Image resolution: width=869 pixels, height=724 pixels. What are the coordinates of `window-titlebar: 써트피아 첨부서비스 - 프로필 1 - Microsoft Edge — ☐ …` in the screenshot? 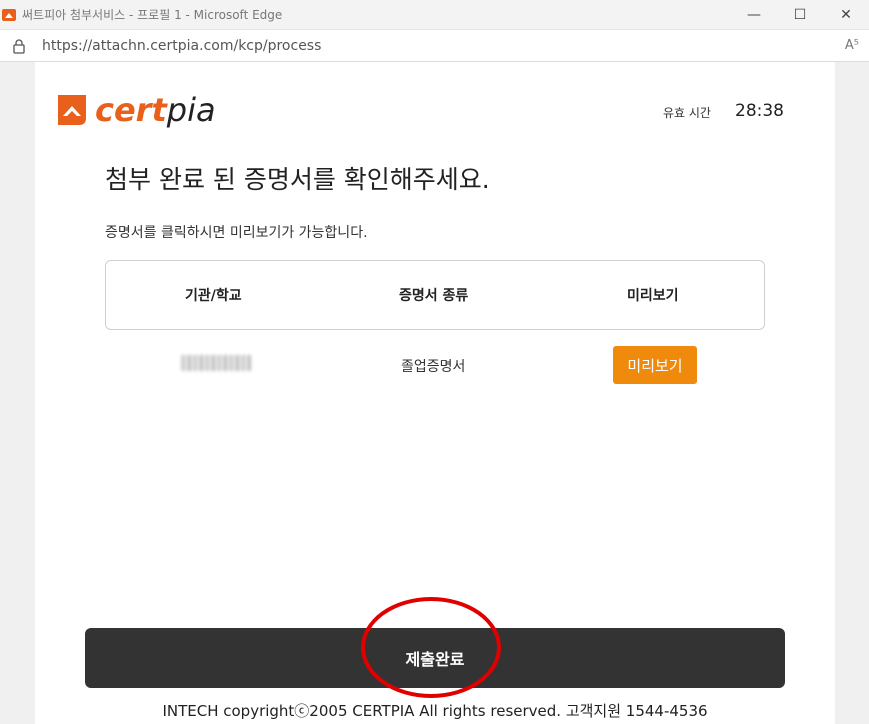 It's located at (434, 14).